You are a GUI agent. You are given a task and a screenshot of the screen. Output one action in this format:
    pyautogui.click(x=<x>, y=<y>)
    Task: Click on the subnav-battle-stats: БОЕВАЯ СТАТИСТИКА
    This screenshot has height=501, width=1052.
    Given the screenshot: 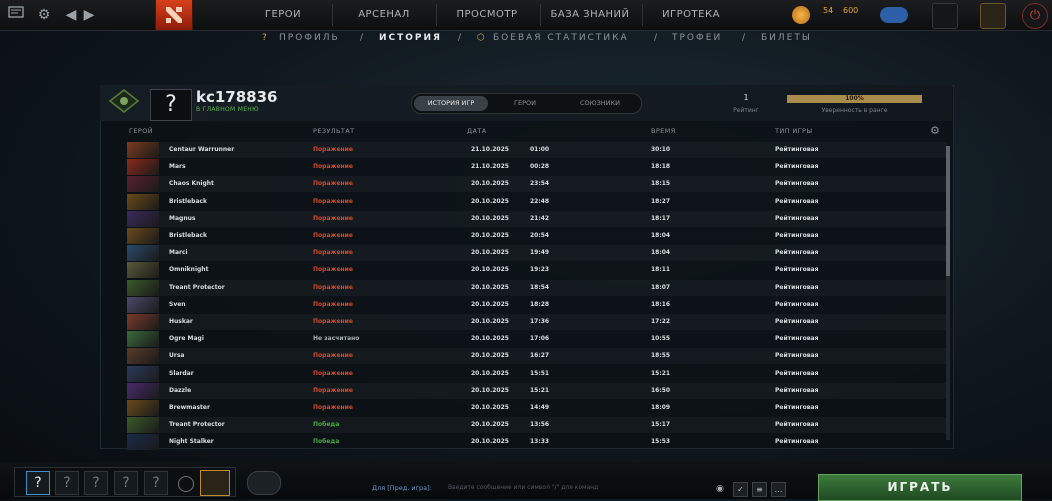 What is the action you would take?
    pyautogui.click(x=561, y=38)
    